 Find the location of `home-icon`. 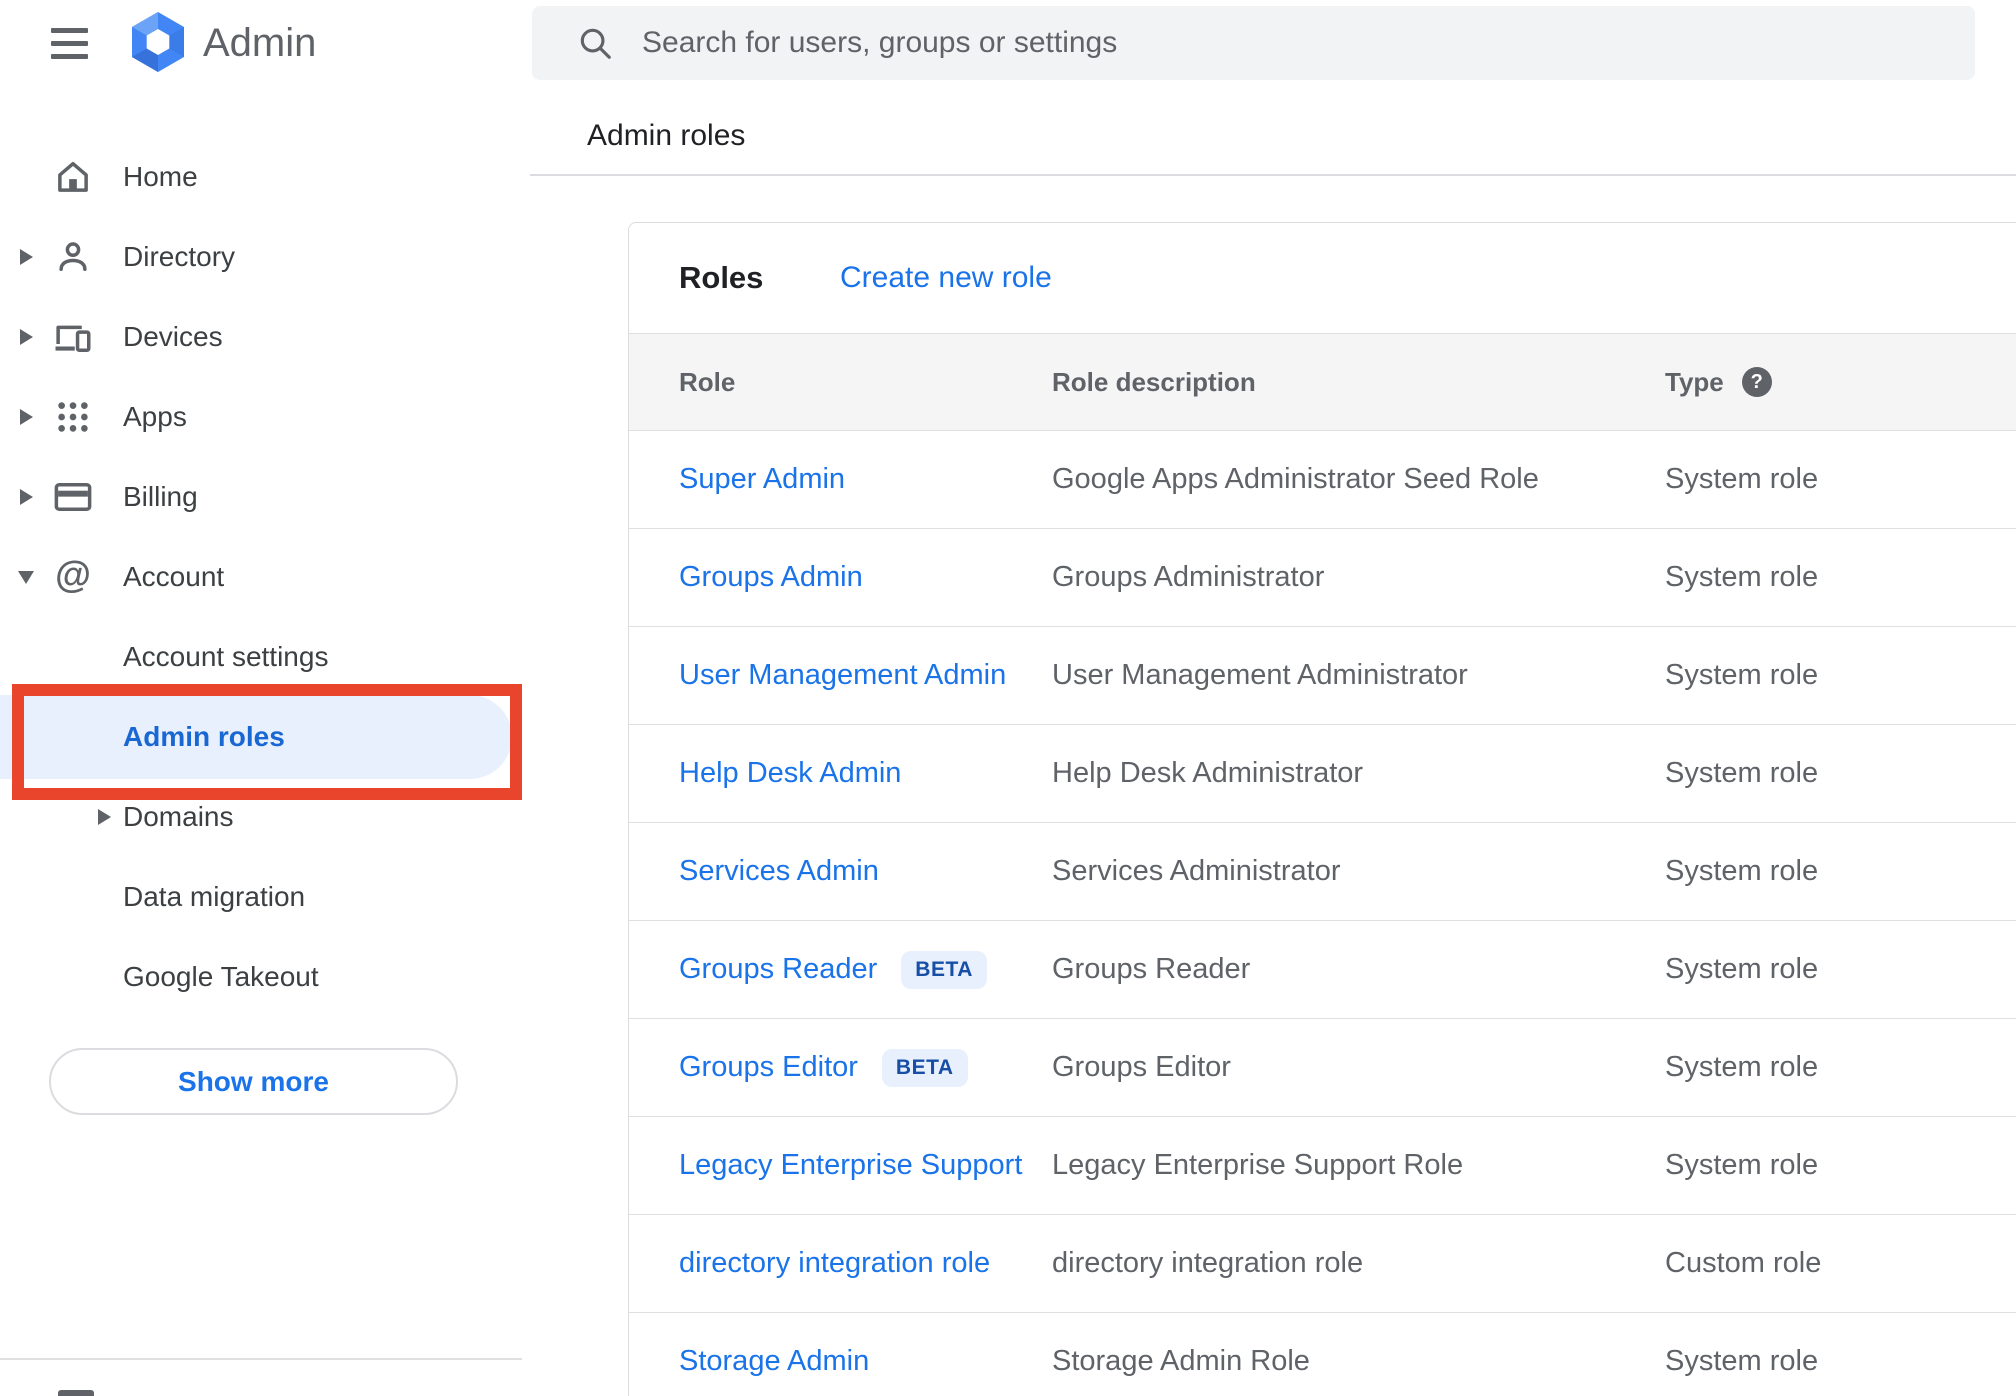

home-icon is located at coordinates (73, 177).